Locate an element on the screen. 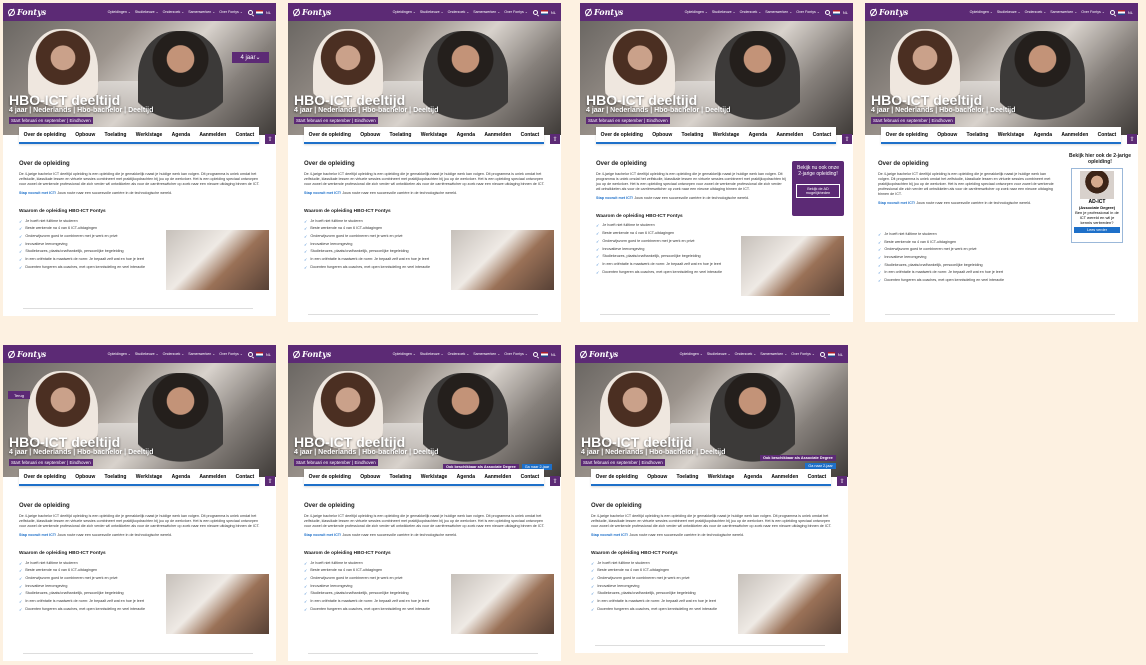  associate-read-more-button: Lees verder is located at coordinates (1097, 230).